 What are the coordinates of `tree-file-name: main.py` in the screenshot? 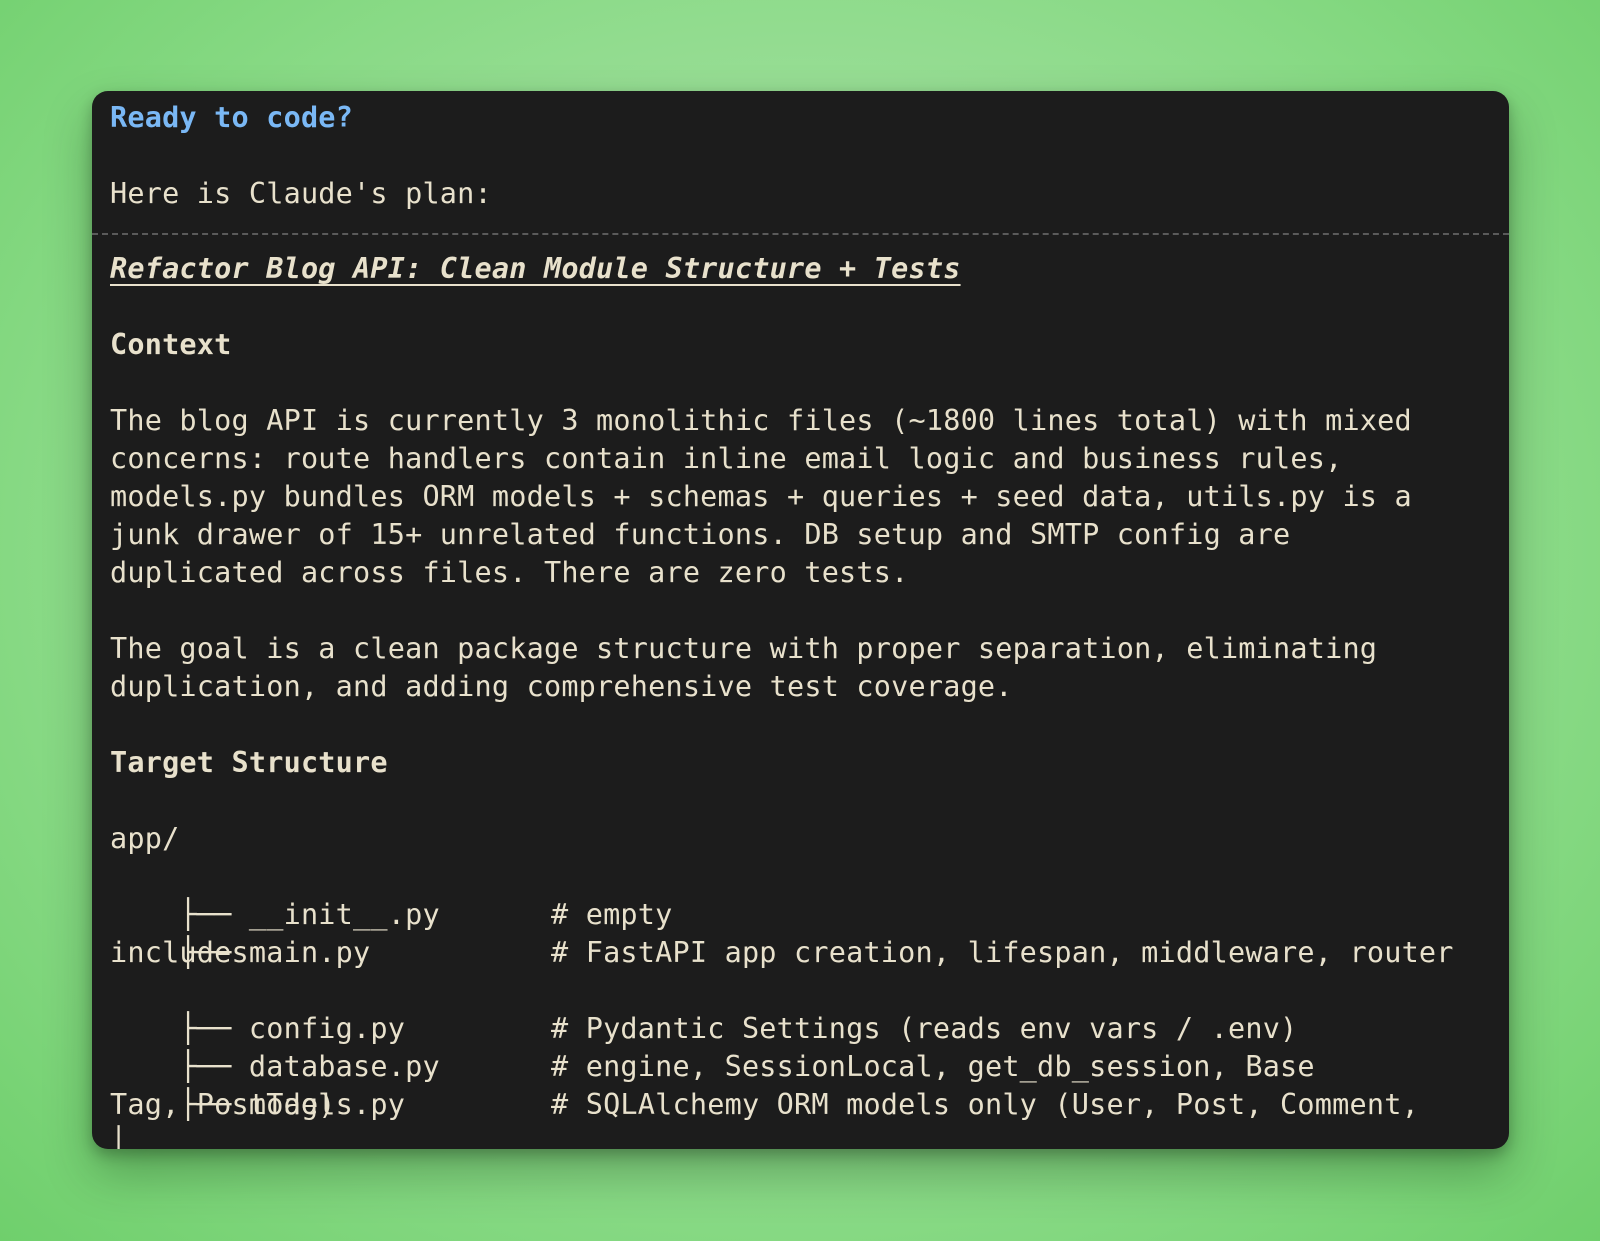 It's located at (309, 952).